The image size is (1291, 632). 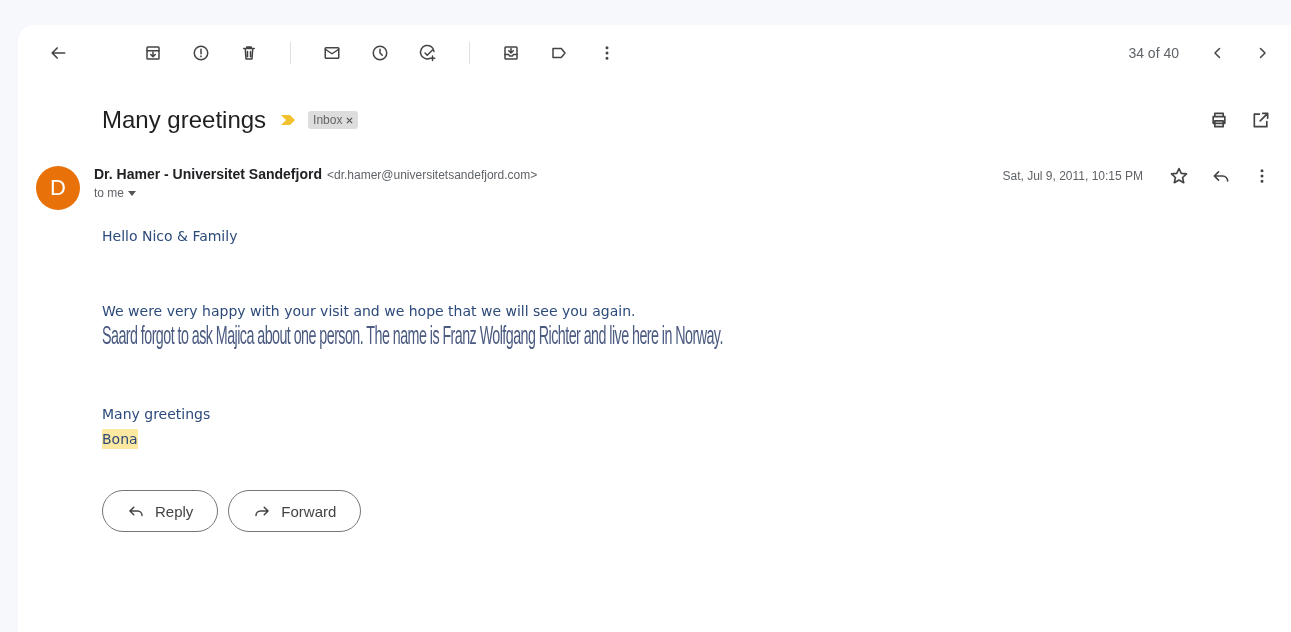 I want to click on body-text: Hello Nico & Family, so click(x=170, y=236).